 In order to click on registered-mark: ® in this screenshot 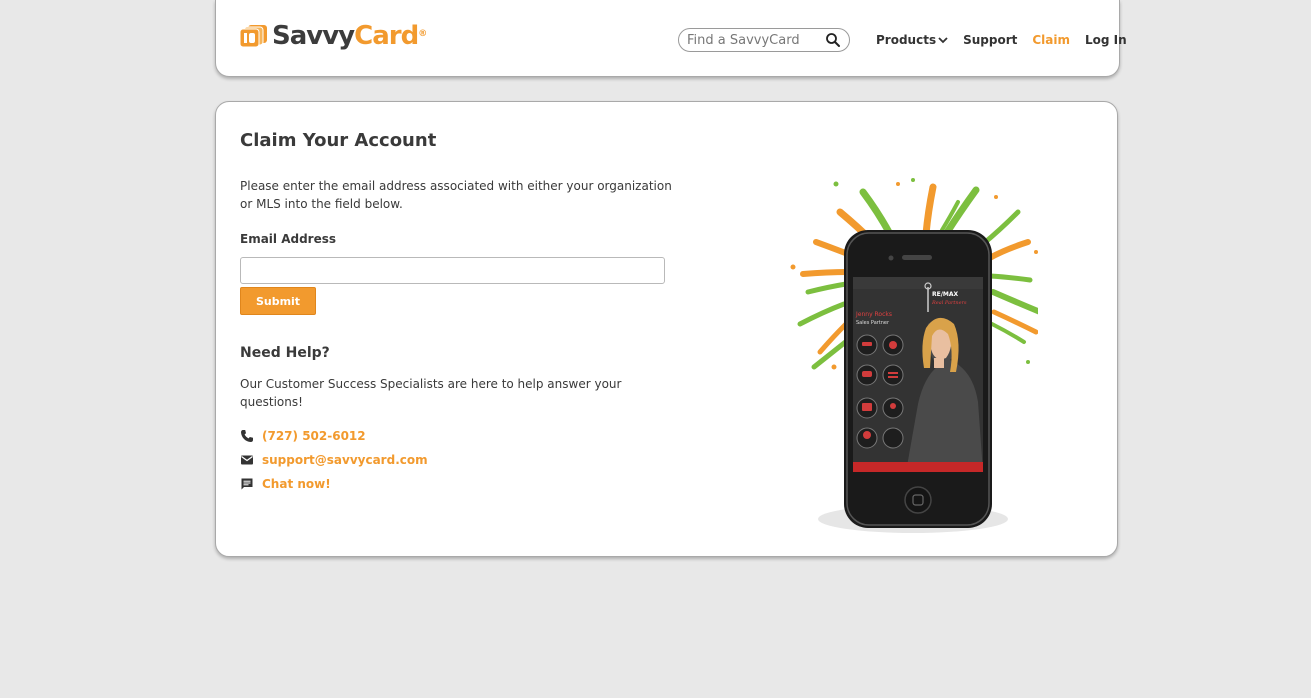, I will do `click(422, 34)`.